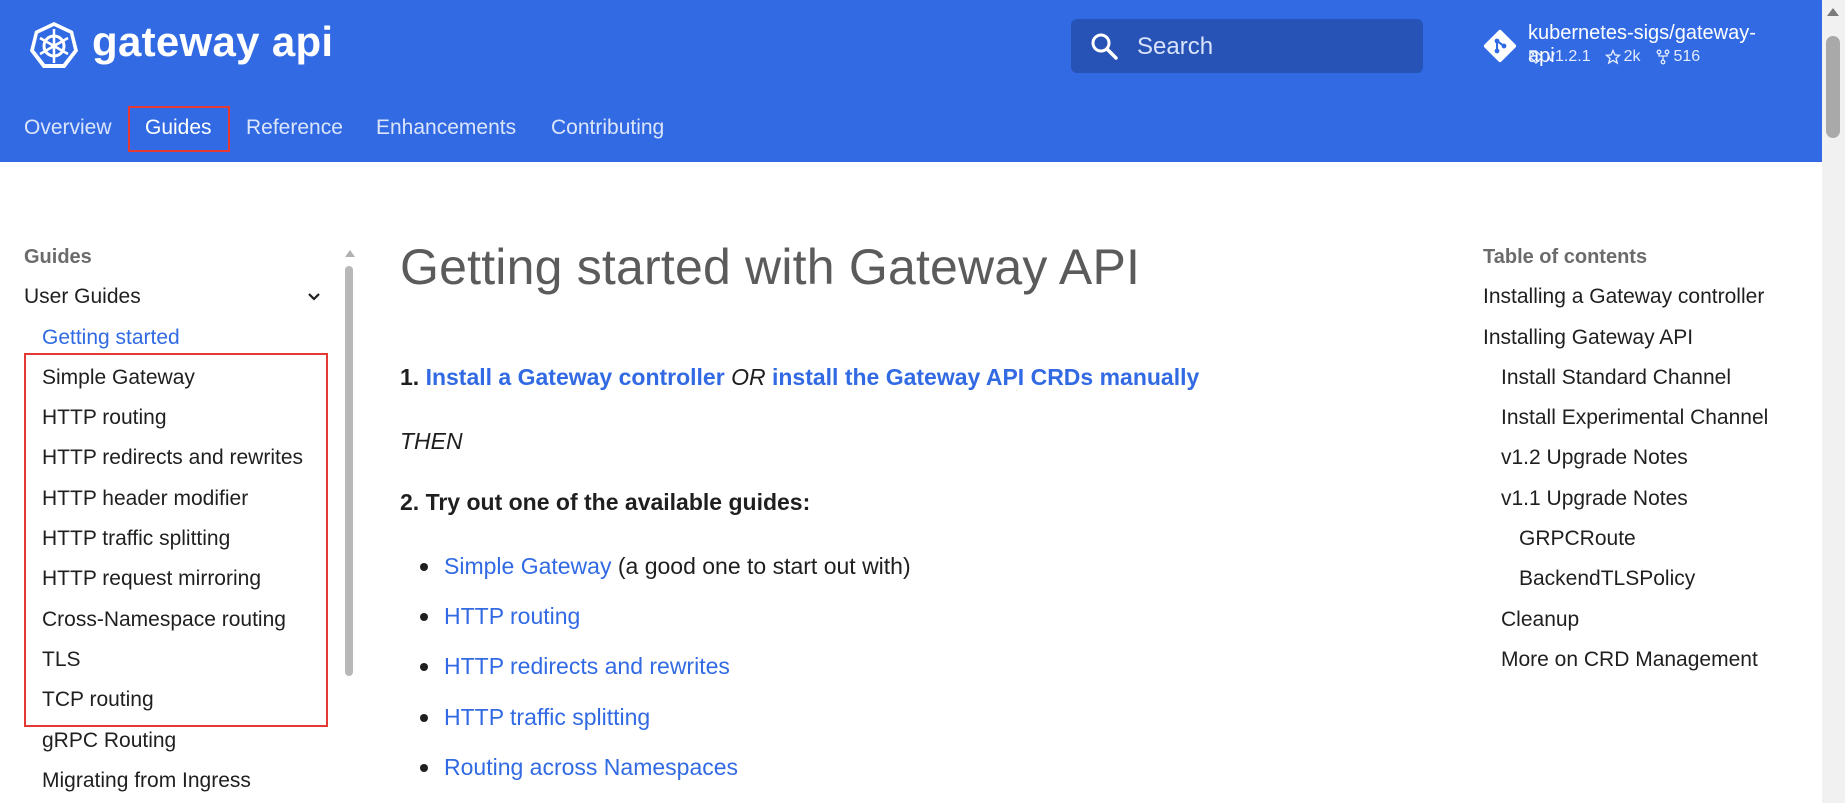 Image resolution: width=1845 pixels, height=803 pixels. Describe the element at coordinates (146, 781) in the screenshot. I see `sidebar-item-migrating-from-ingress: Migrating from Ingress` at that location.